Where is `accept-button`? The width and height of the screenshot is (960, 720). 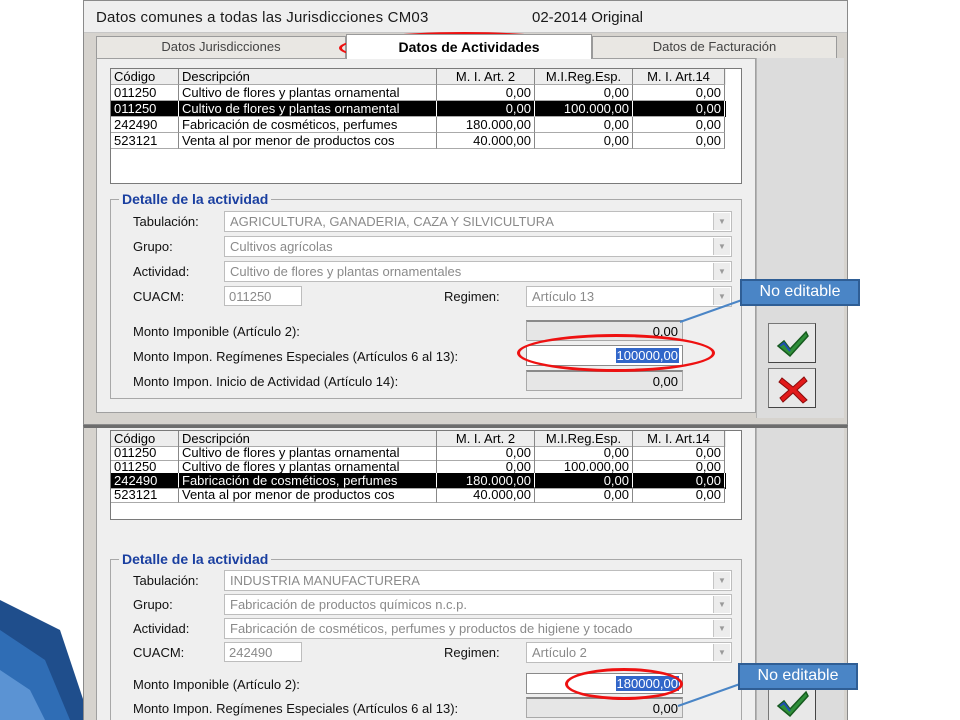 accept-button is located at coordinates (792, 343).